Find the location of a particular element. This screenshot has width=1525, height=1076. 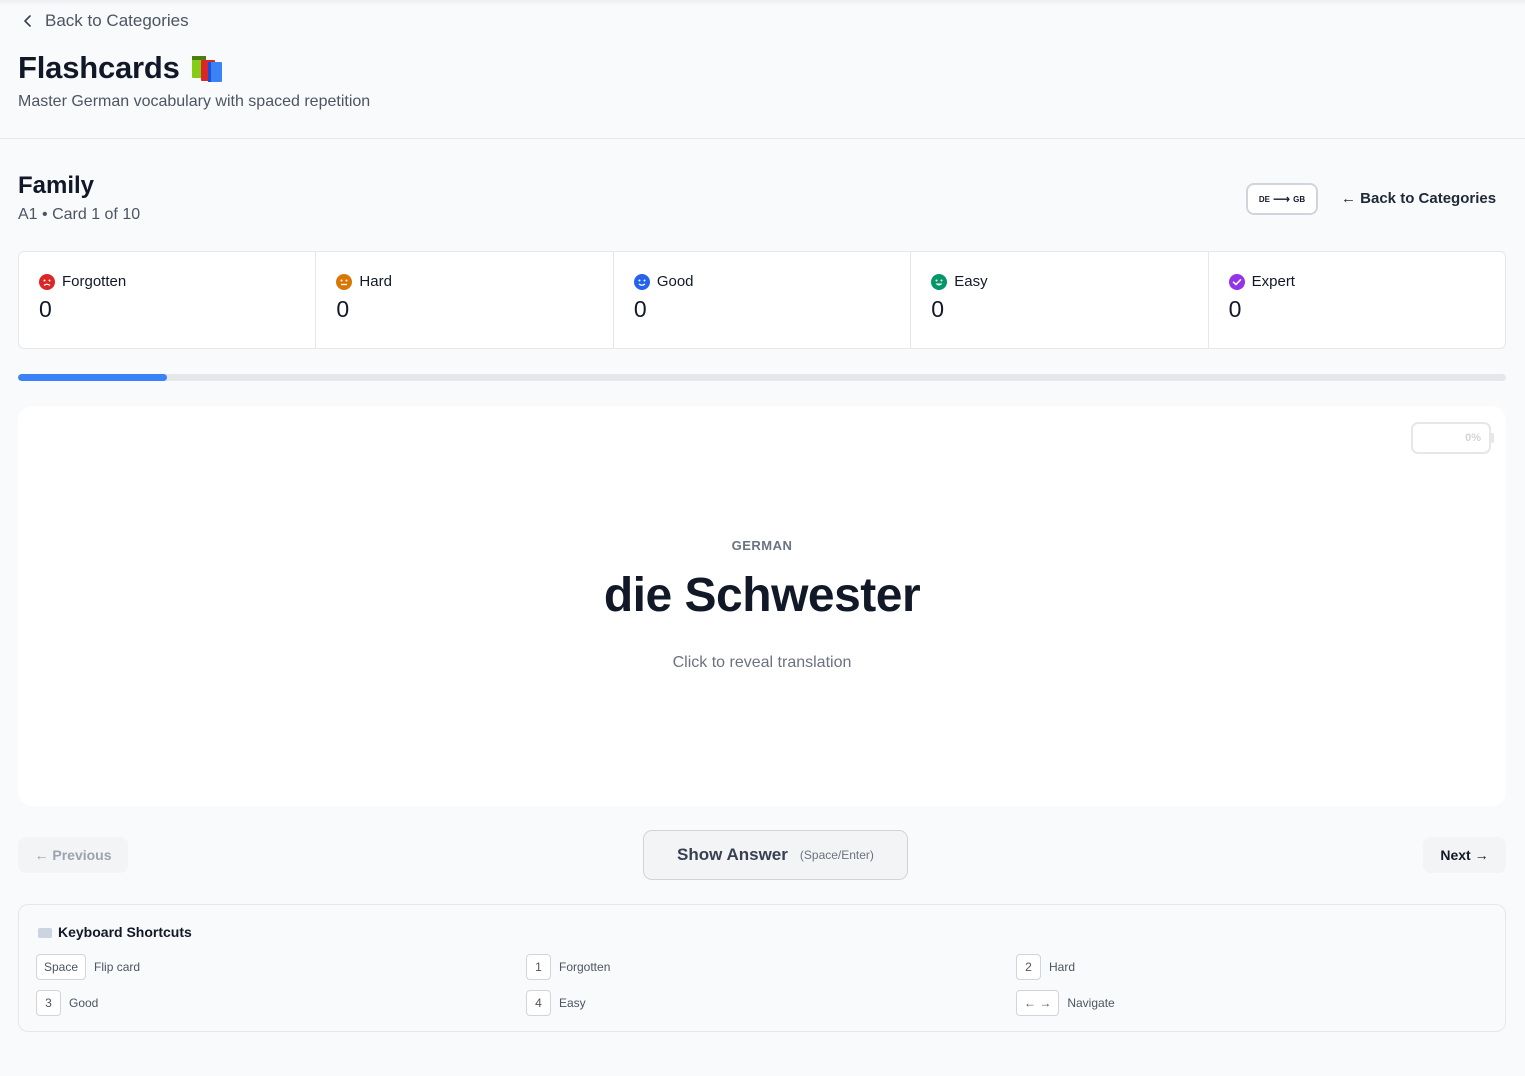

frown-face-icon is located at coordinates (47, 281).